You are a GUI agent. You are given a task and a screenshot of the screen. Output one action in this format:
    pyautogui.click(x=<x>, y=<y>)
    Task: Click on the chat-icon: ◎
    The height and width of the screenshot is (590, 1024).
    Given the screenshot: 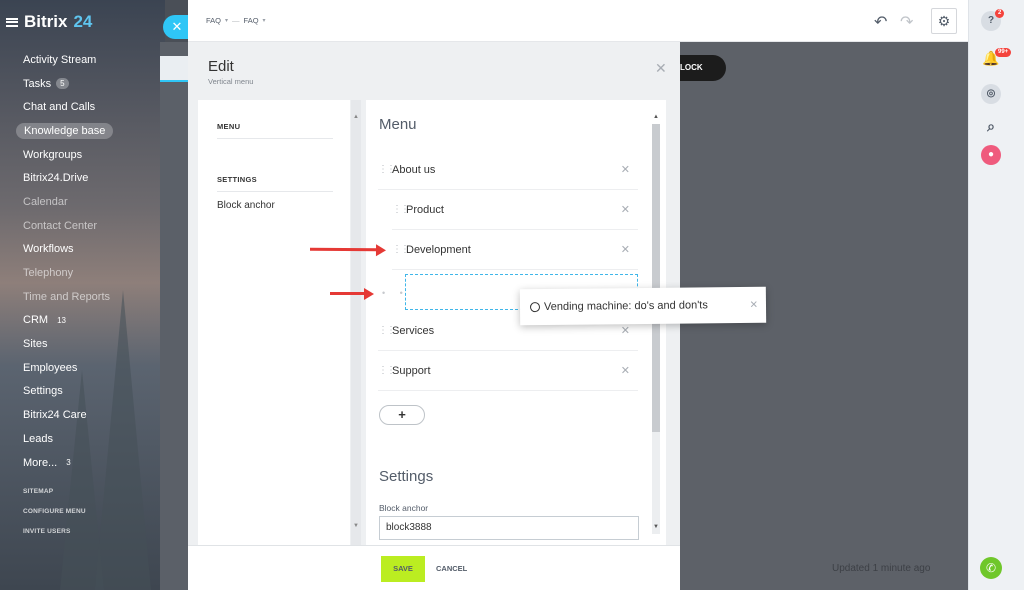 What is the action you would take?
    pyautogui.click(x=991, y=94)
    